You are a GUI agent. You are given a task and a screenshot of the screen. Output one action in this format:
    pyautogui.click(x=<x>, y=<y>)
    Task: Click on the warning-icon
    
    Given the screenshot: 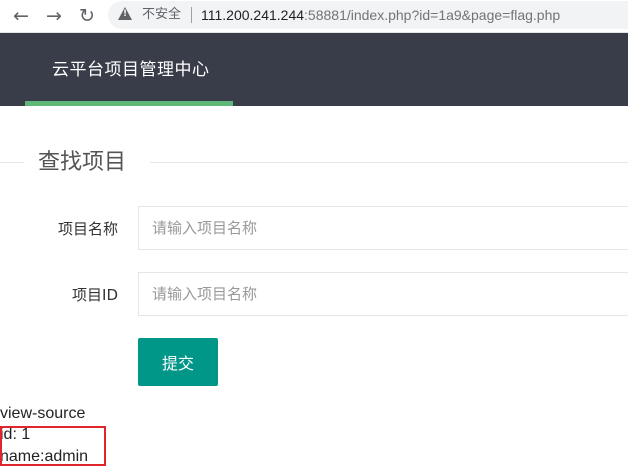 What is the action you would take?
    pyautogui.click(x=125, y=13)
    